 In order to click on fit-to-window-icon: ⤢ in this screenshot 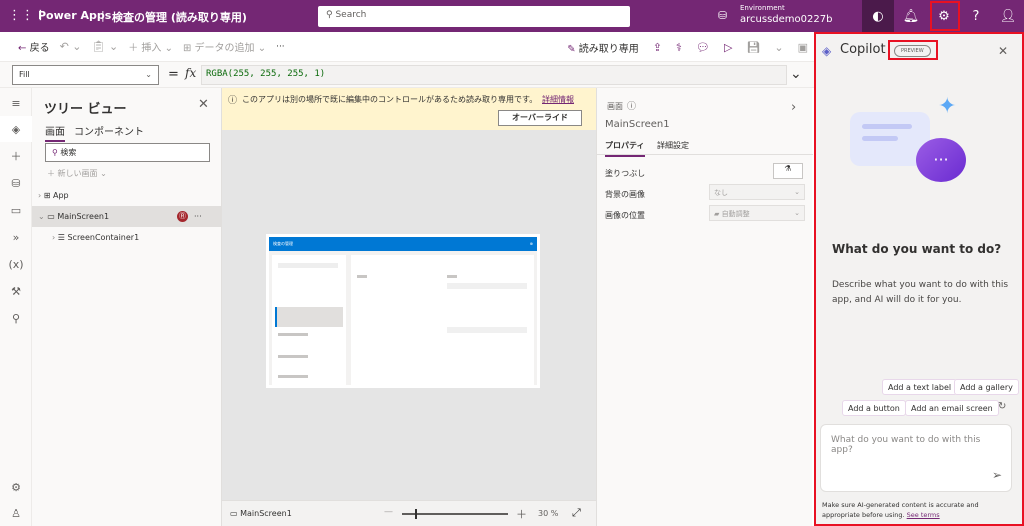, I will do `click(576, 513)`.